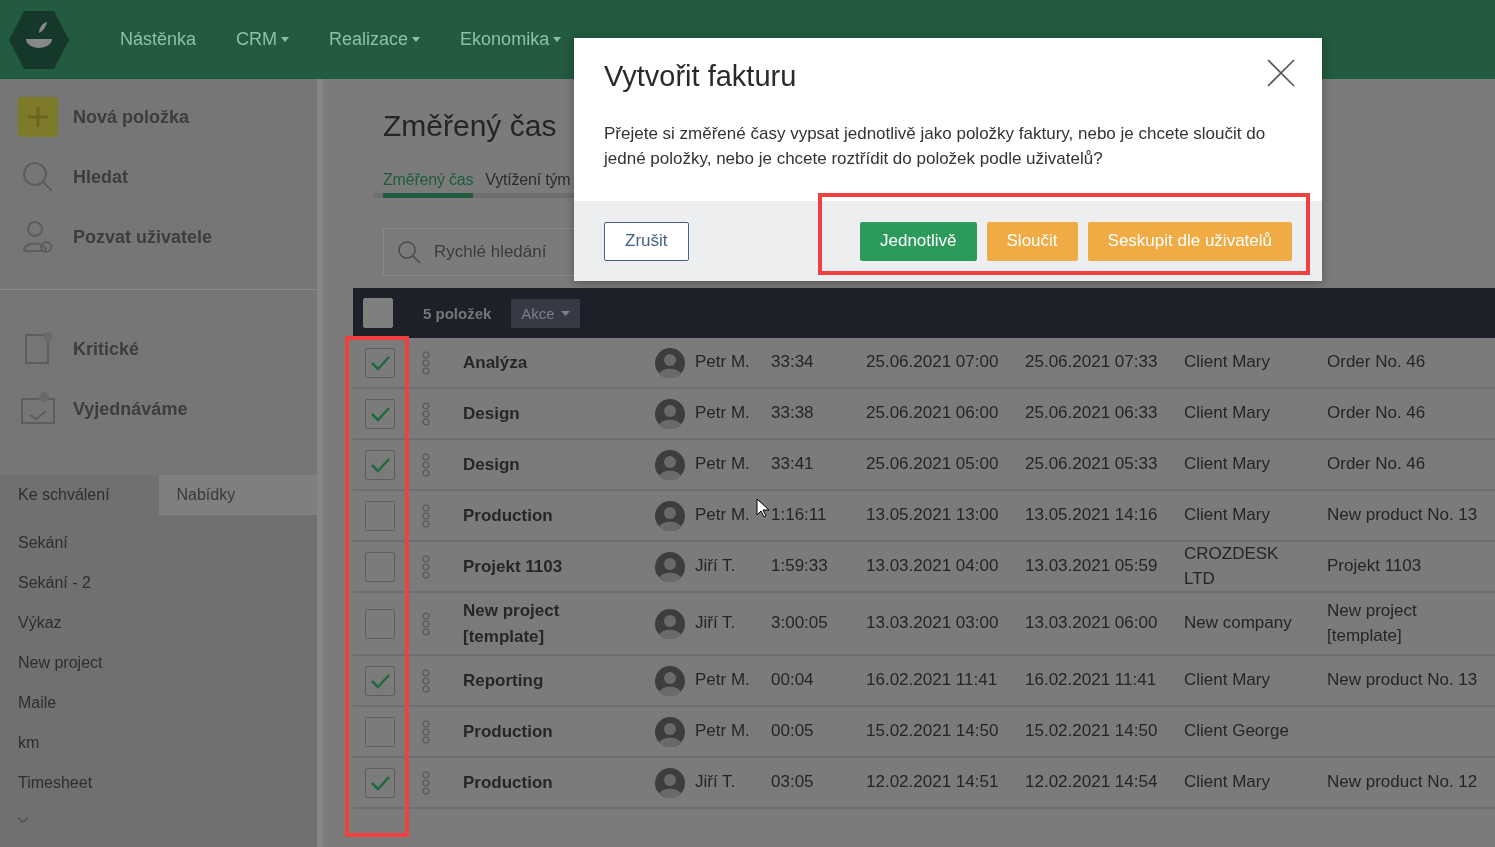  What do you see at coordinates (1032, 241) in the screenshot?
I see `merge-button: Sloučit` at bounding box center [1032, 241].